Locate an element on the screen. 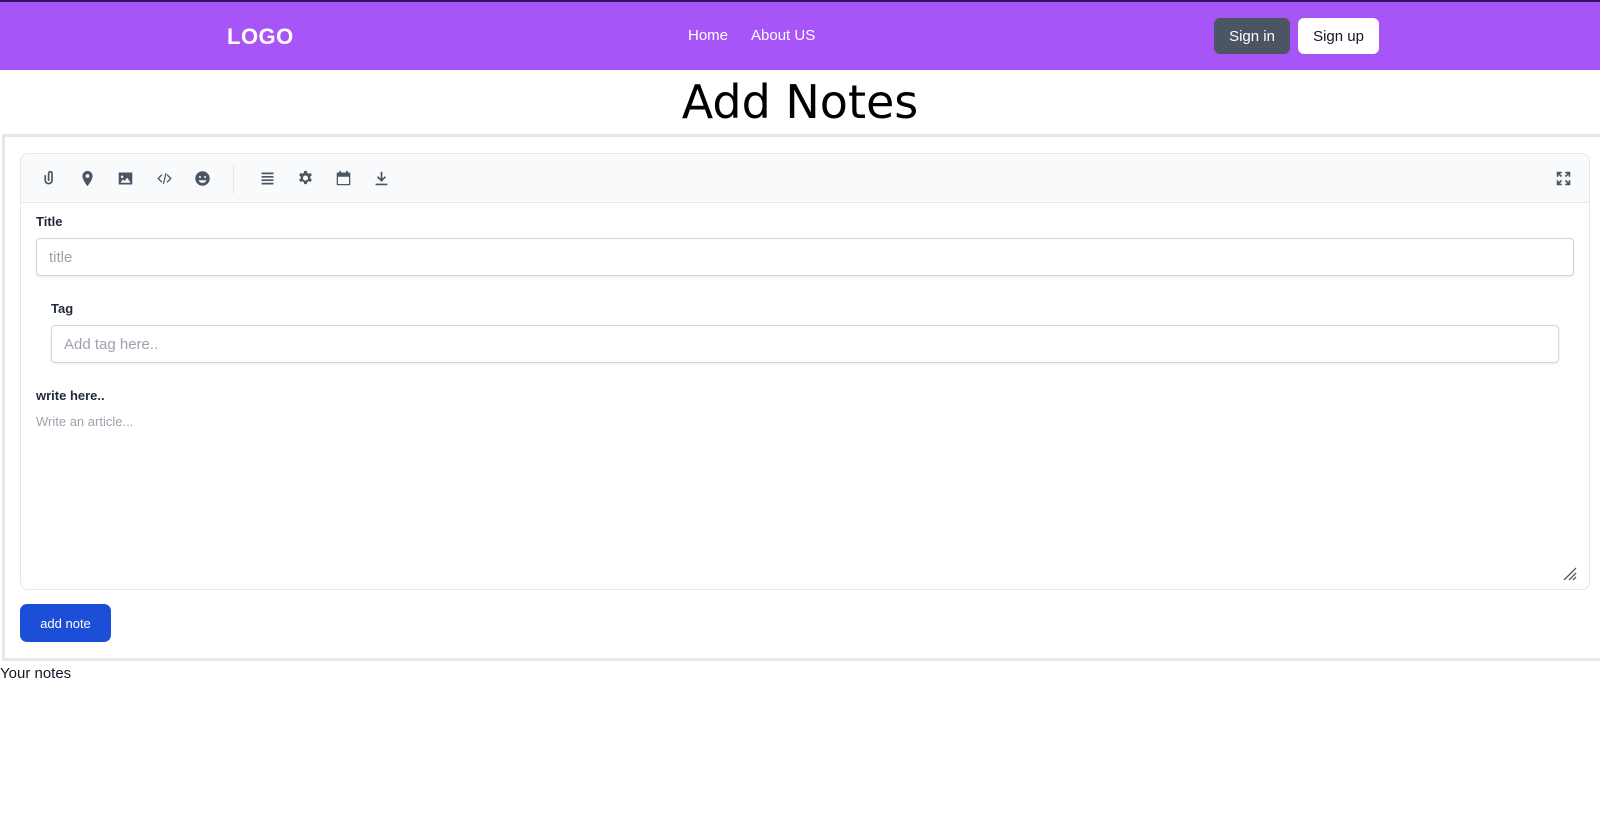 The height and width of the screenshot is (815, 1600). emoji-icon is located at coordinates (202, 178).